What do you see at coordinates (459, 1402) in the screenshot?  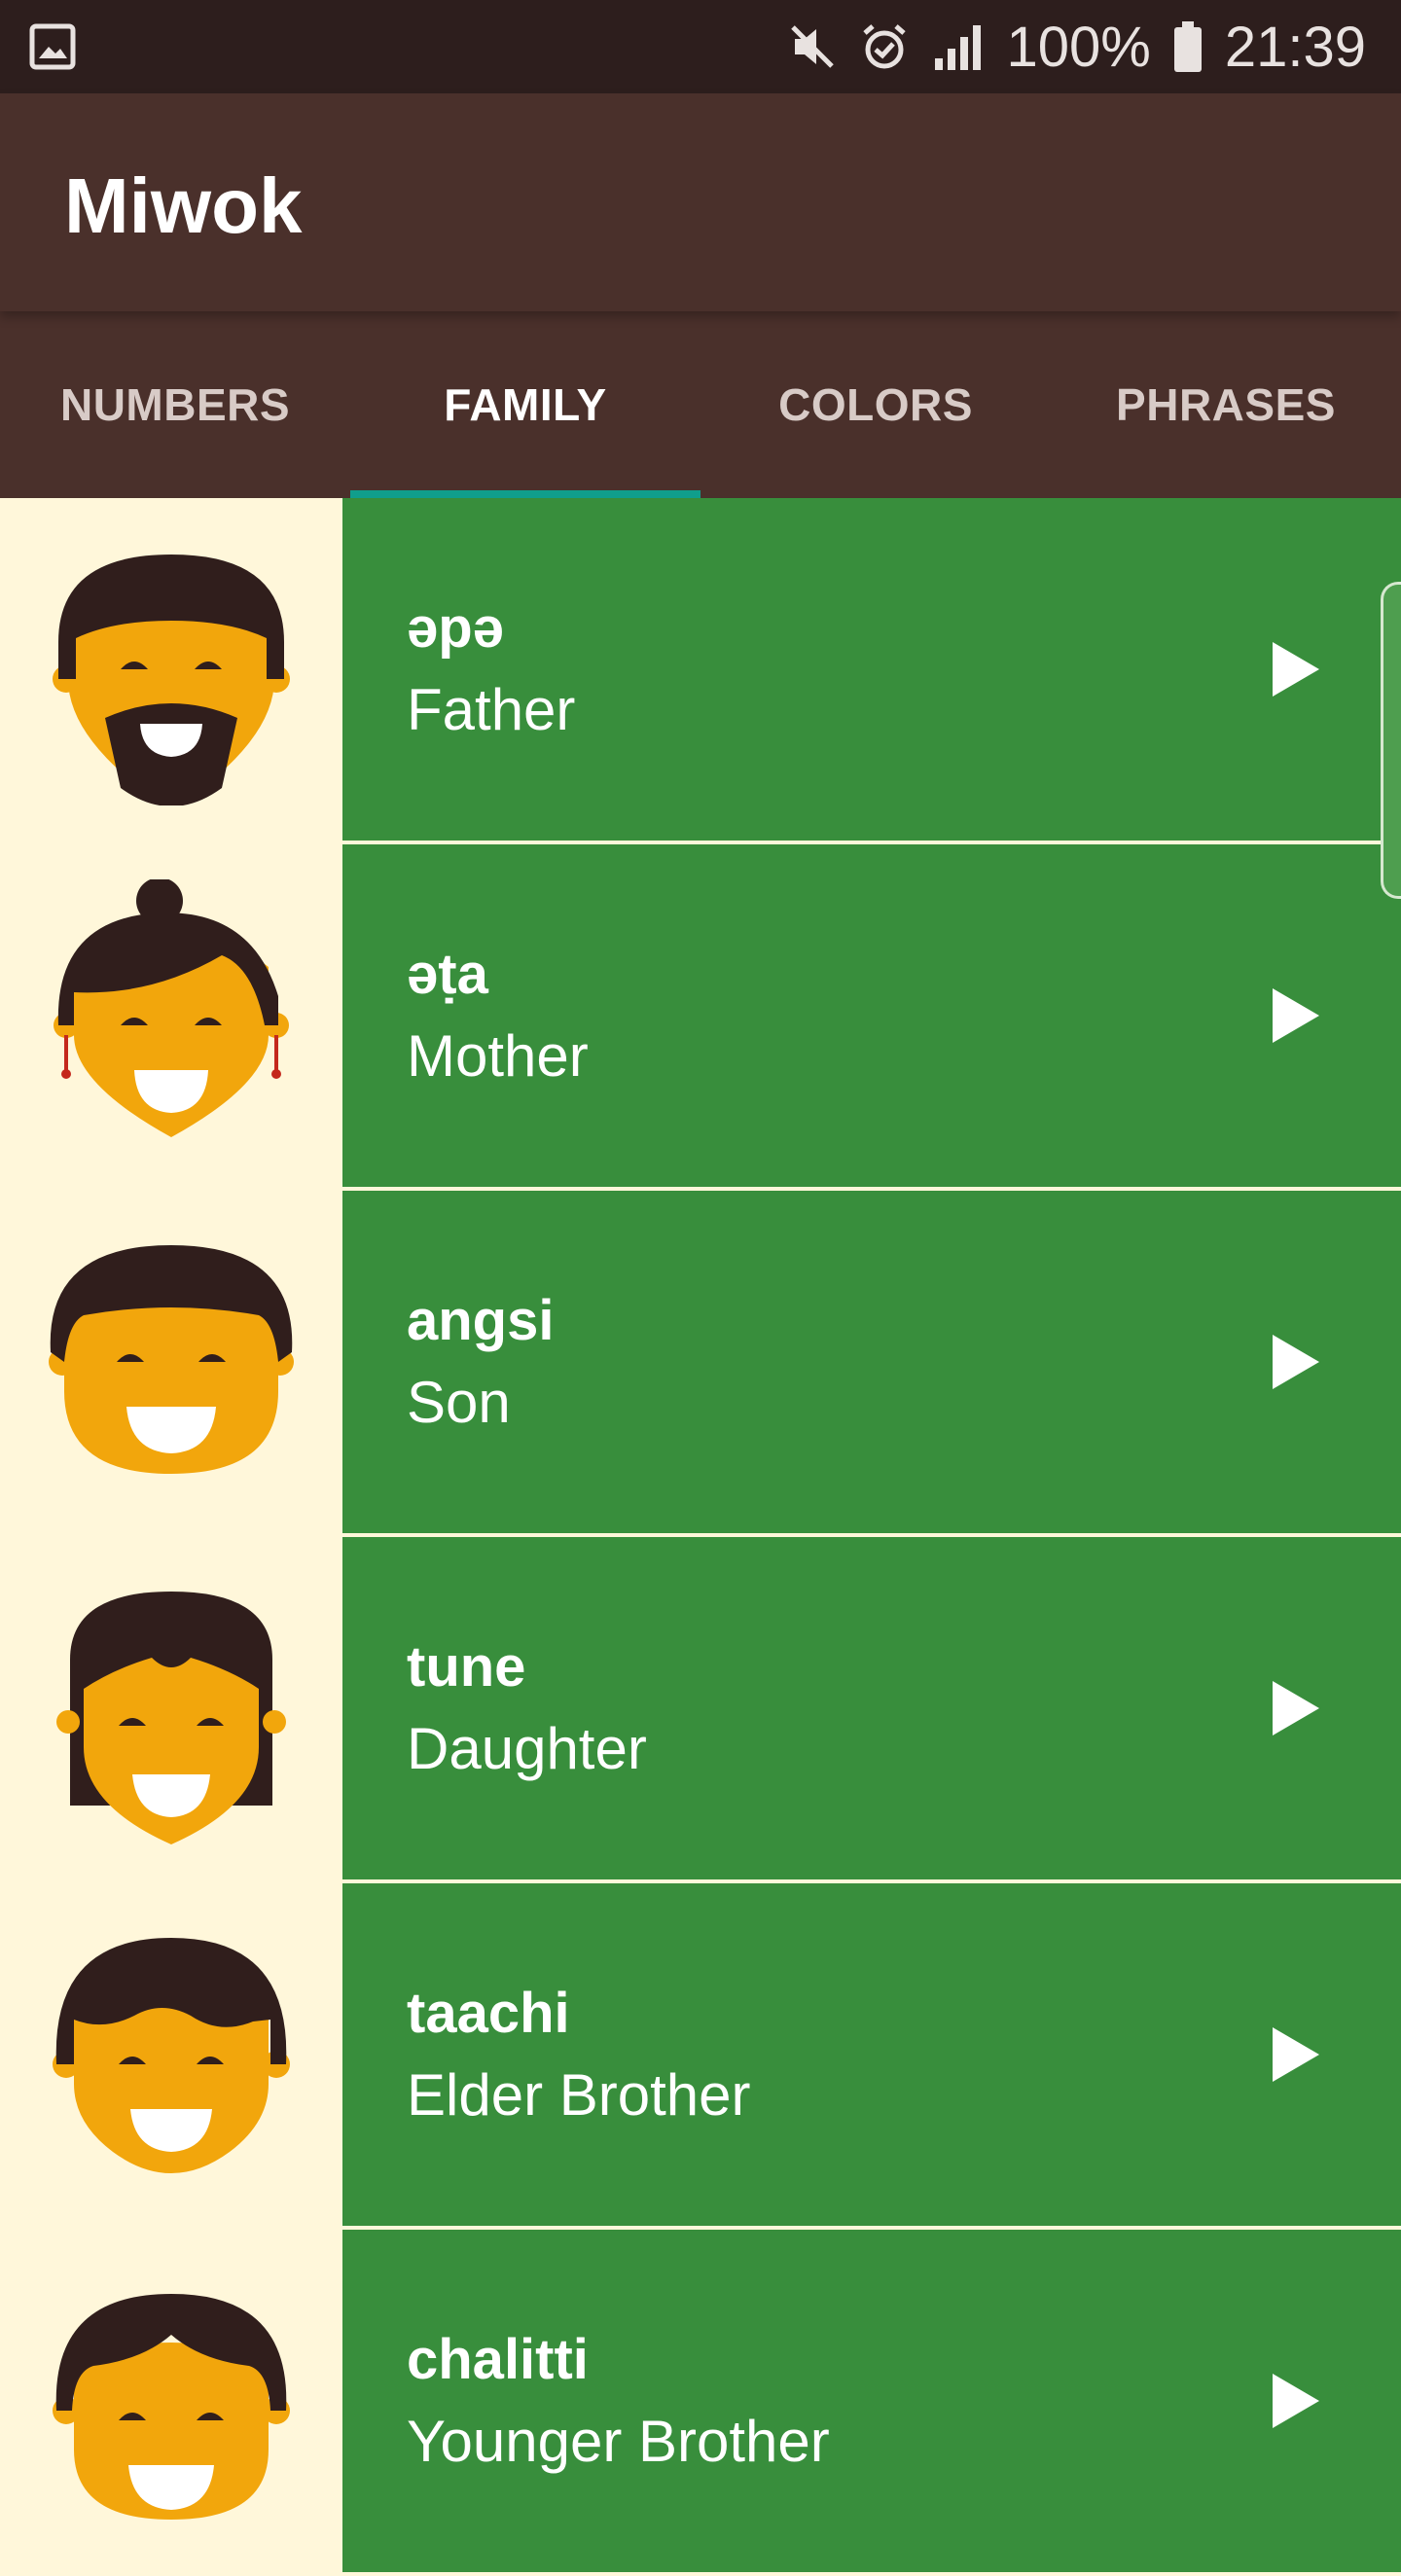 I see `english-word: Son` at bounding box center [459, 1402].